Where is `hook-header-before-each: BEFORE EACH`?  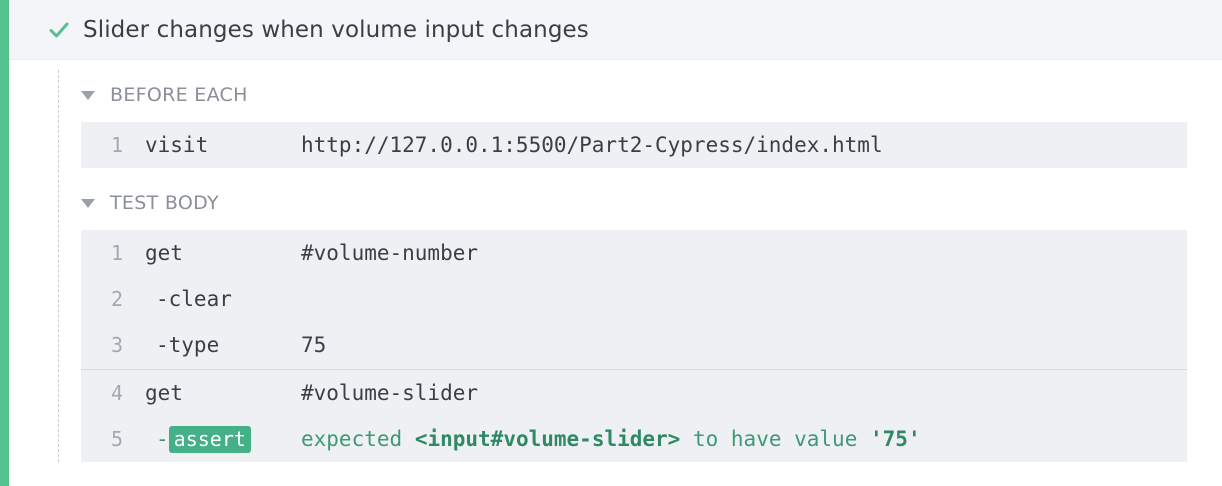 hook-header-before-each: BEFORE EACH is located at coordinates (164, 95).